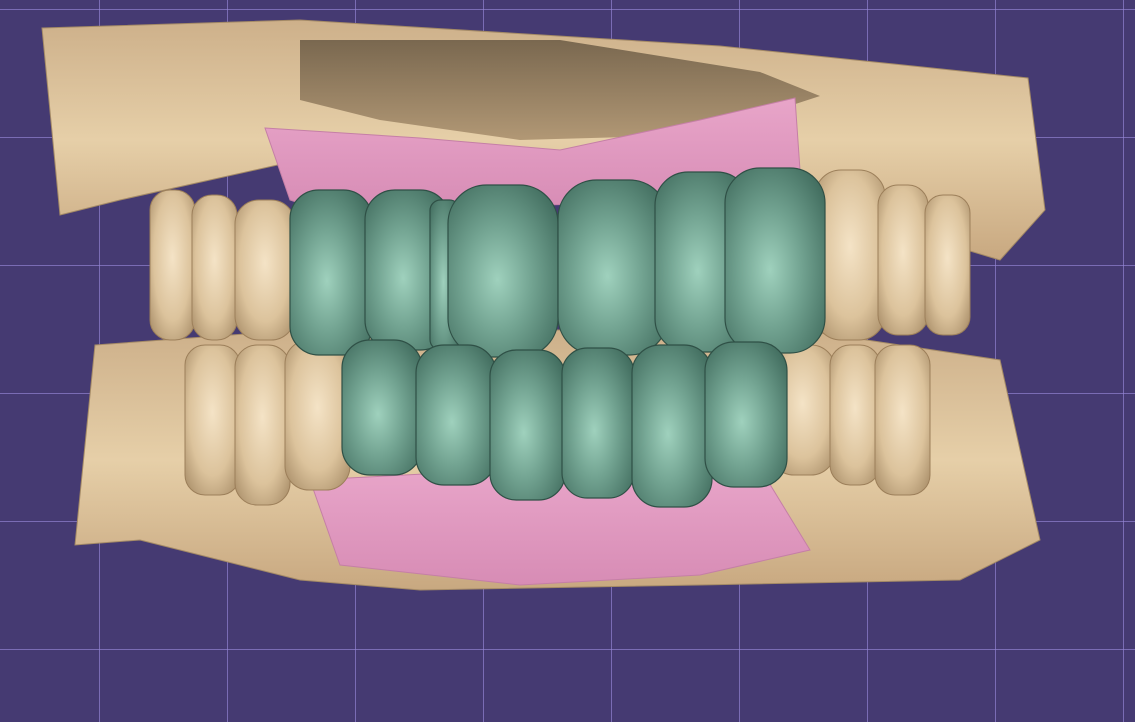  What do you see at coordinates (267, 422) in the screenshot?
I see `left-lower-natural-teeth` at bounding box center [267, 422].